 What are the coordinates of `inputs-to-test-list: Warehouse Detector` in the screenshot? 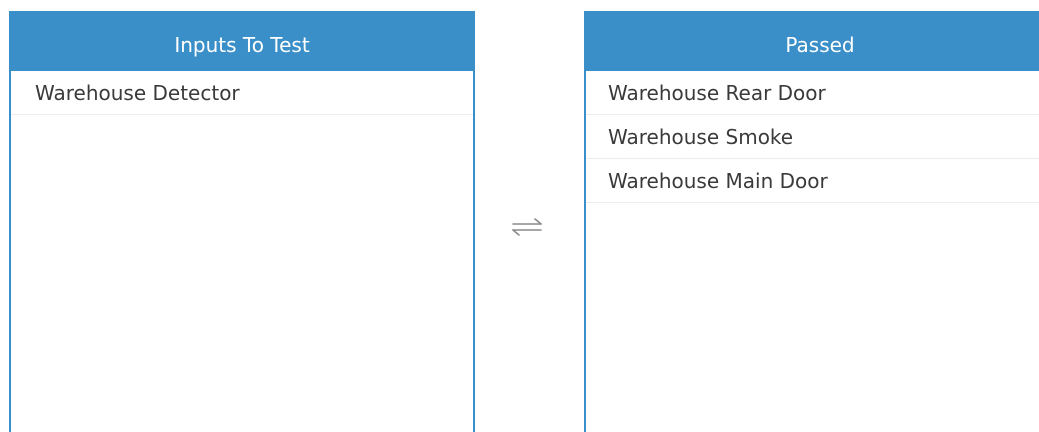 It's located at (242, 93).